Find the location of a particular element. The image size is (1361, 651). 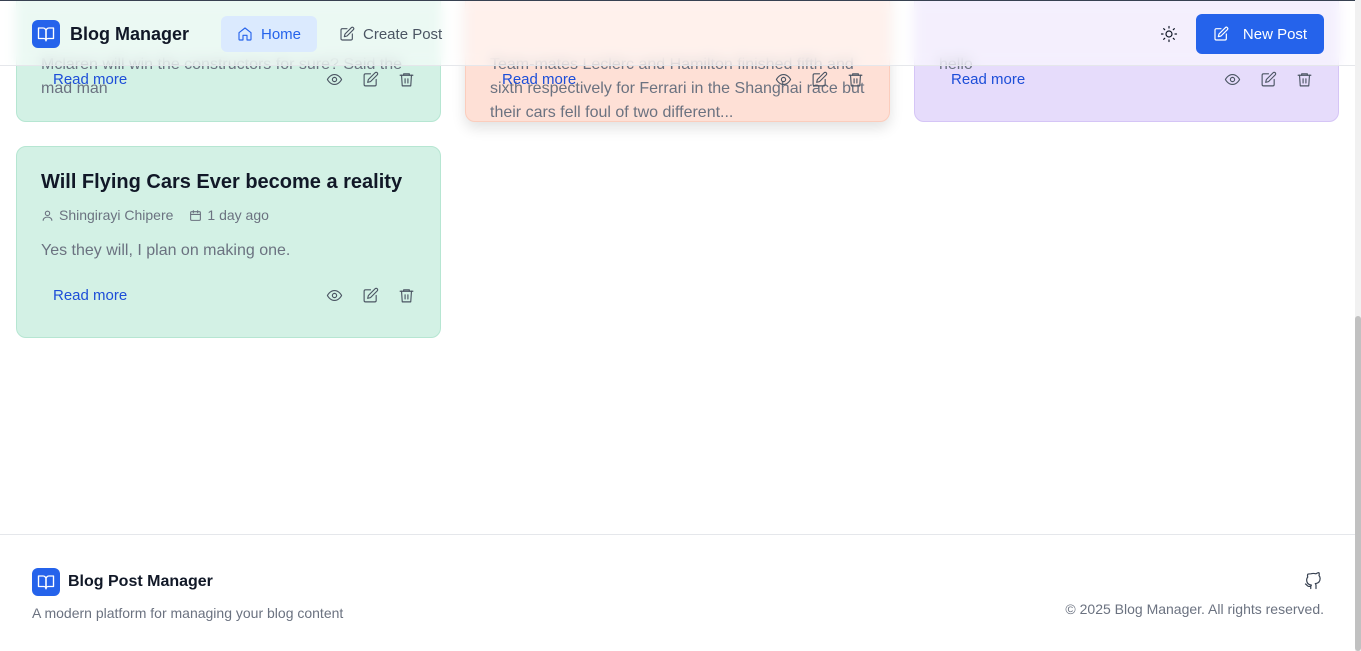

github-icon is located at coordinates (1314, 582).